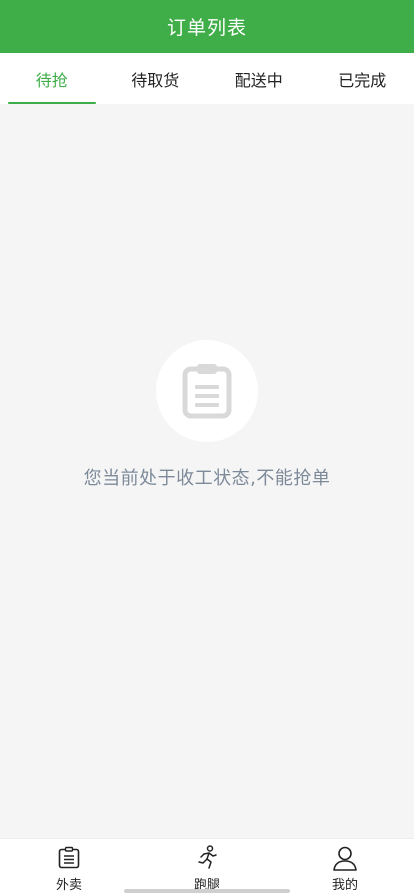 Image resolution: width=414 pixels, height=896 pixels. I want to click on nav-label: 我的, so click(344, 885).